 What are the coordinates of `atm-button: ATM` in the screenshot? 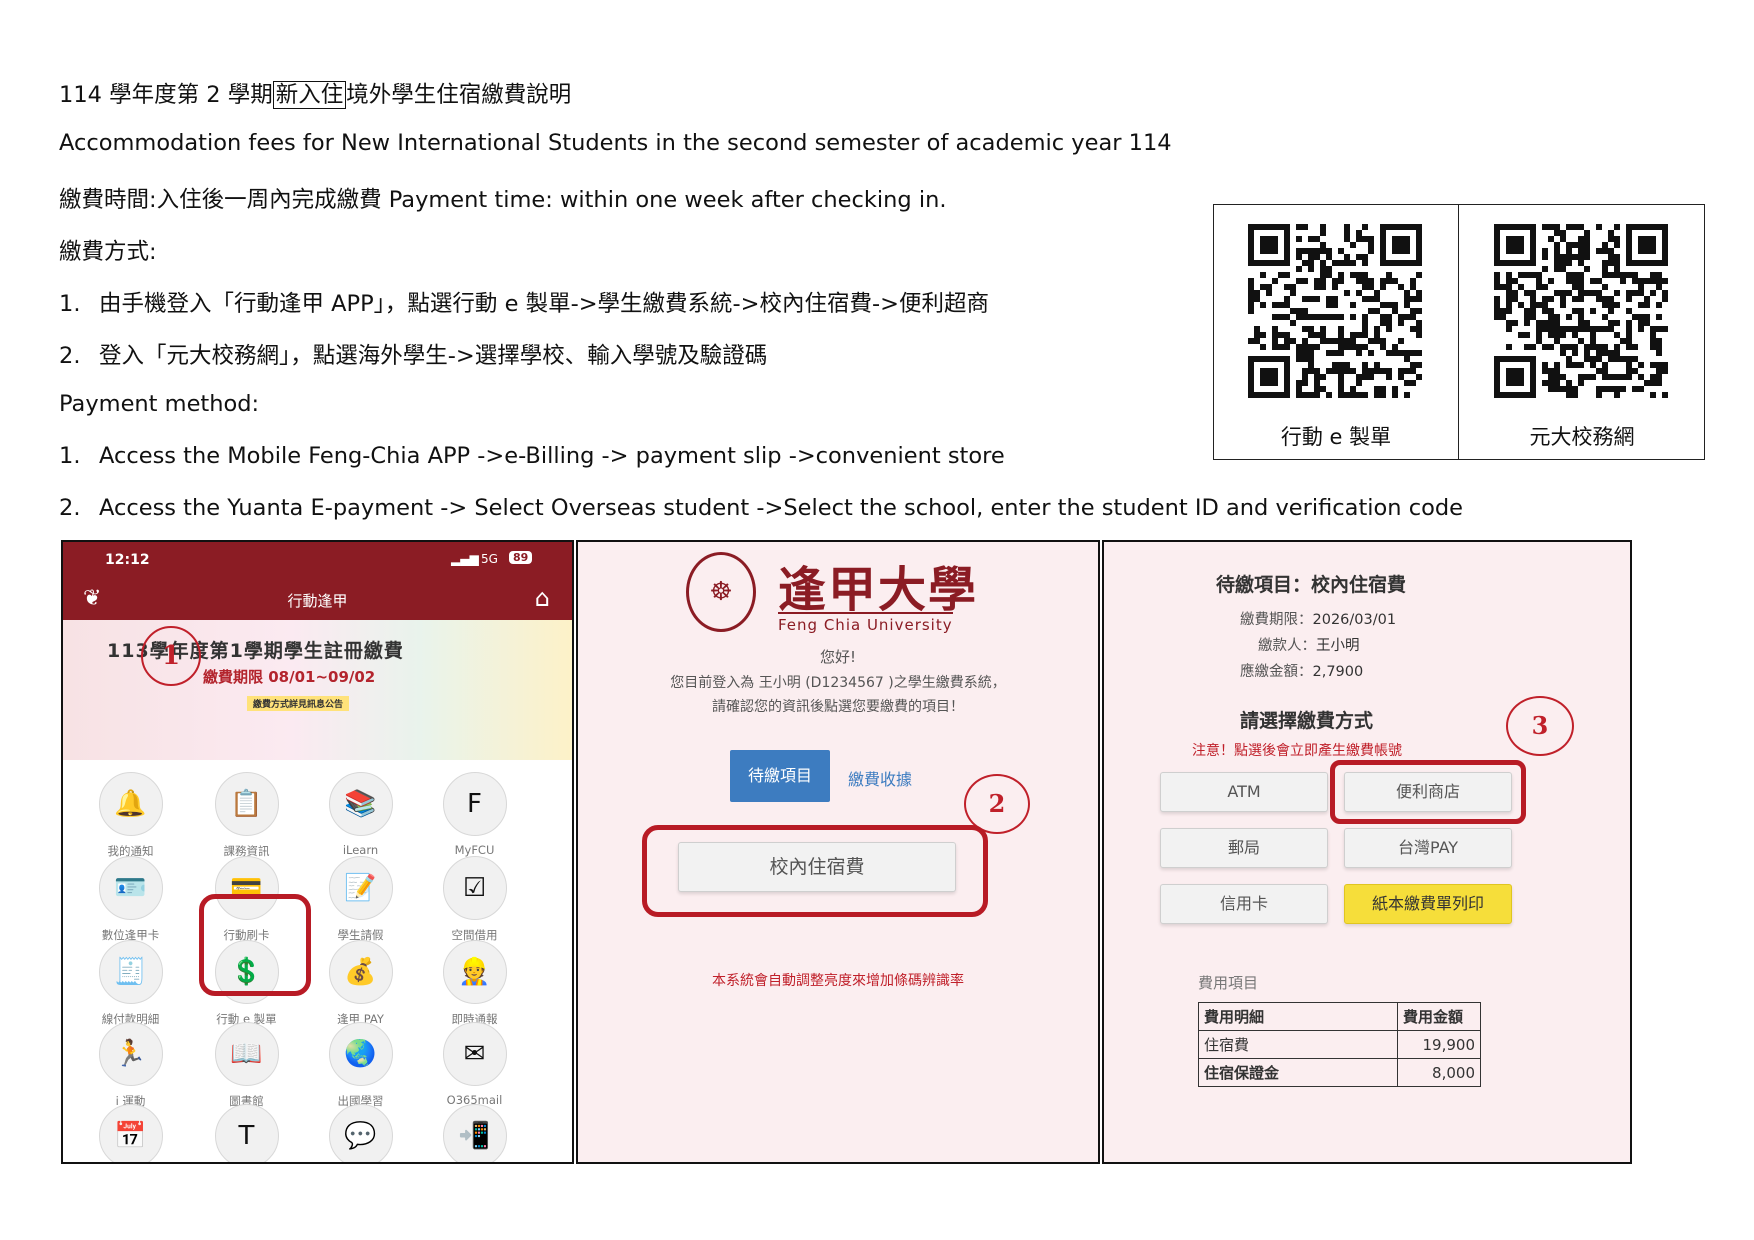 It's located at (1244, 792).